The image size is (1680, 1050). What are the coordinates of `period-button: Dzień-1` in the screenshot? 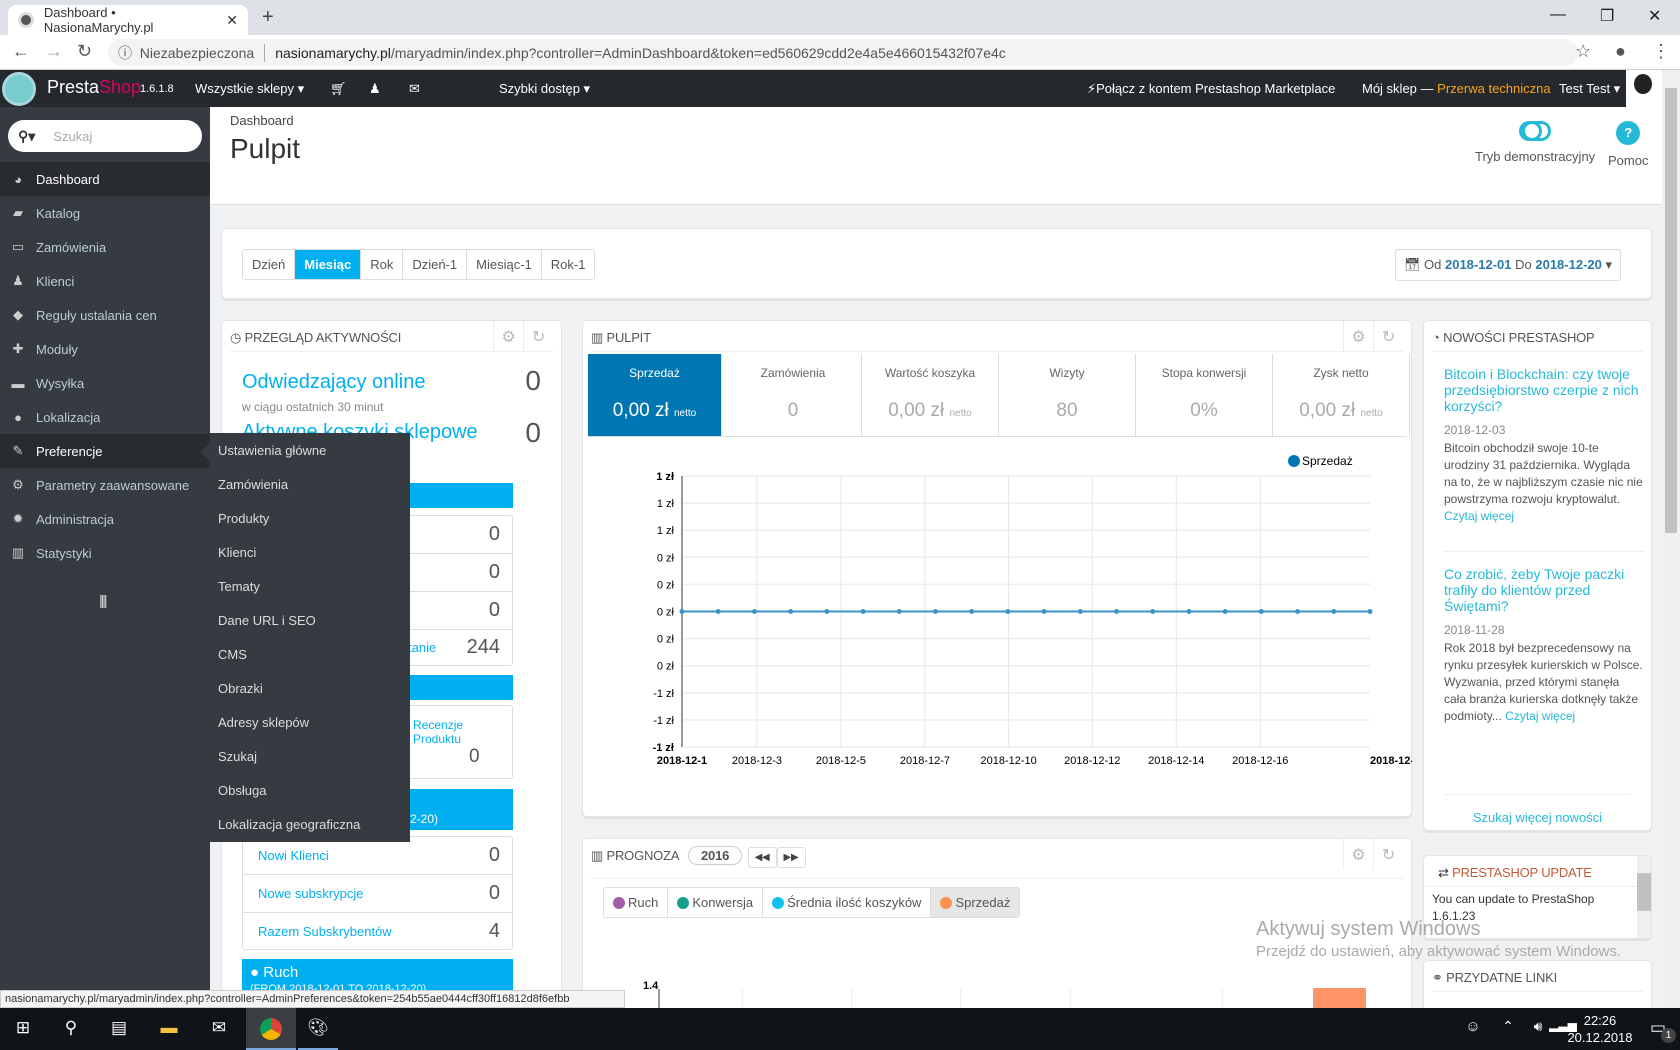 It's located at (435, 264).